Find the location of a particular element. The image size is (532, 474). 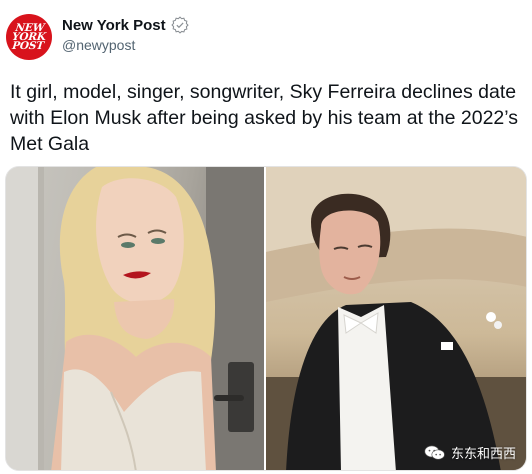

watermark: 东东和西西 is located at coordinates (470, 452).